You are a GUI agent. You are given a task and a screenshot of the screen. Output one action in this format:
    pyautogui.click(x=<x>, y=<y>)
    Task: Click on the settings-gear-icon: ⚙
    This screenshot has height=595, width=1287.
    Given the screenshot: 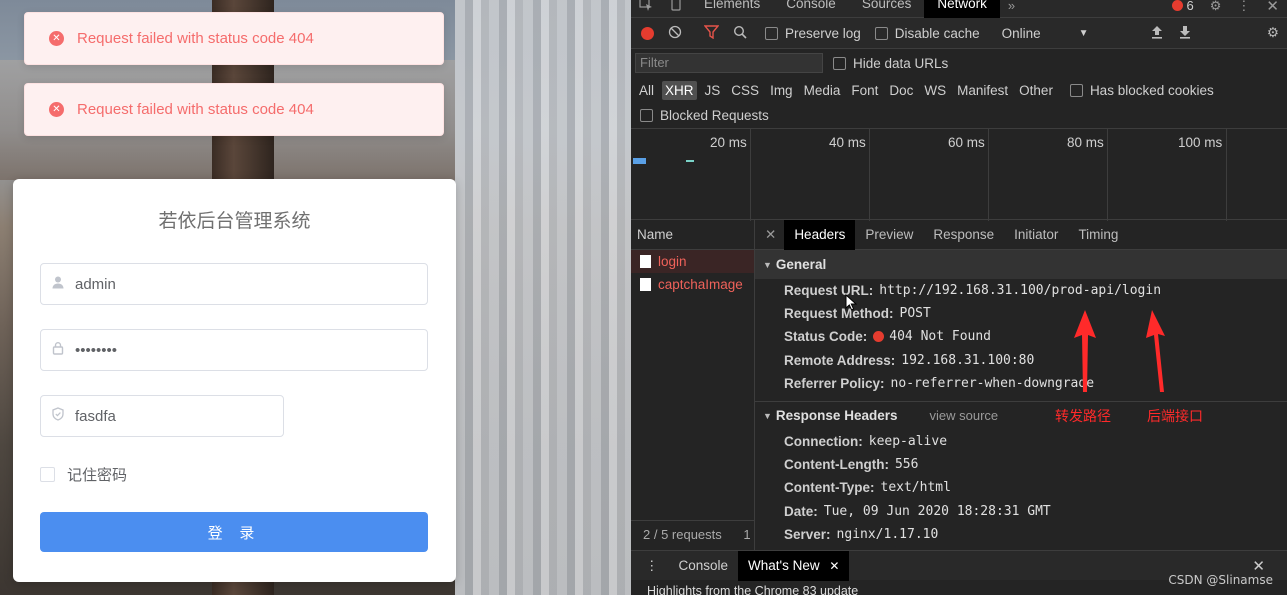 What is the action you would take?
    pyautogui.click(x=1216, y=7)
    